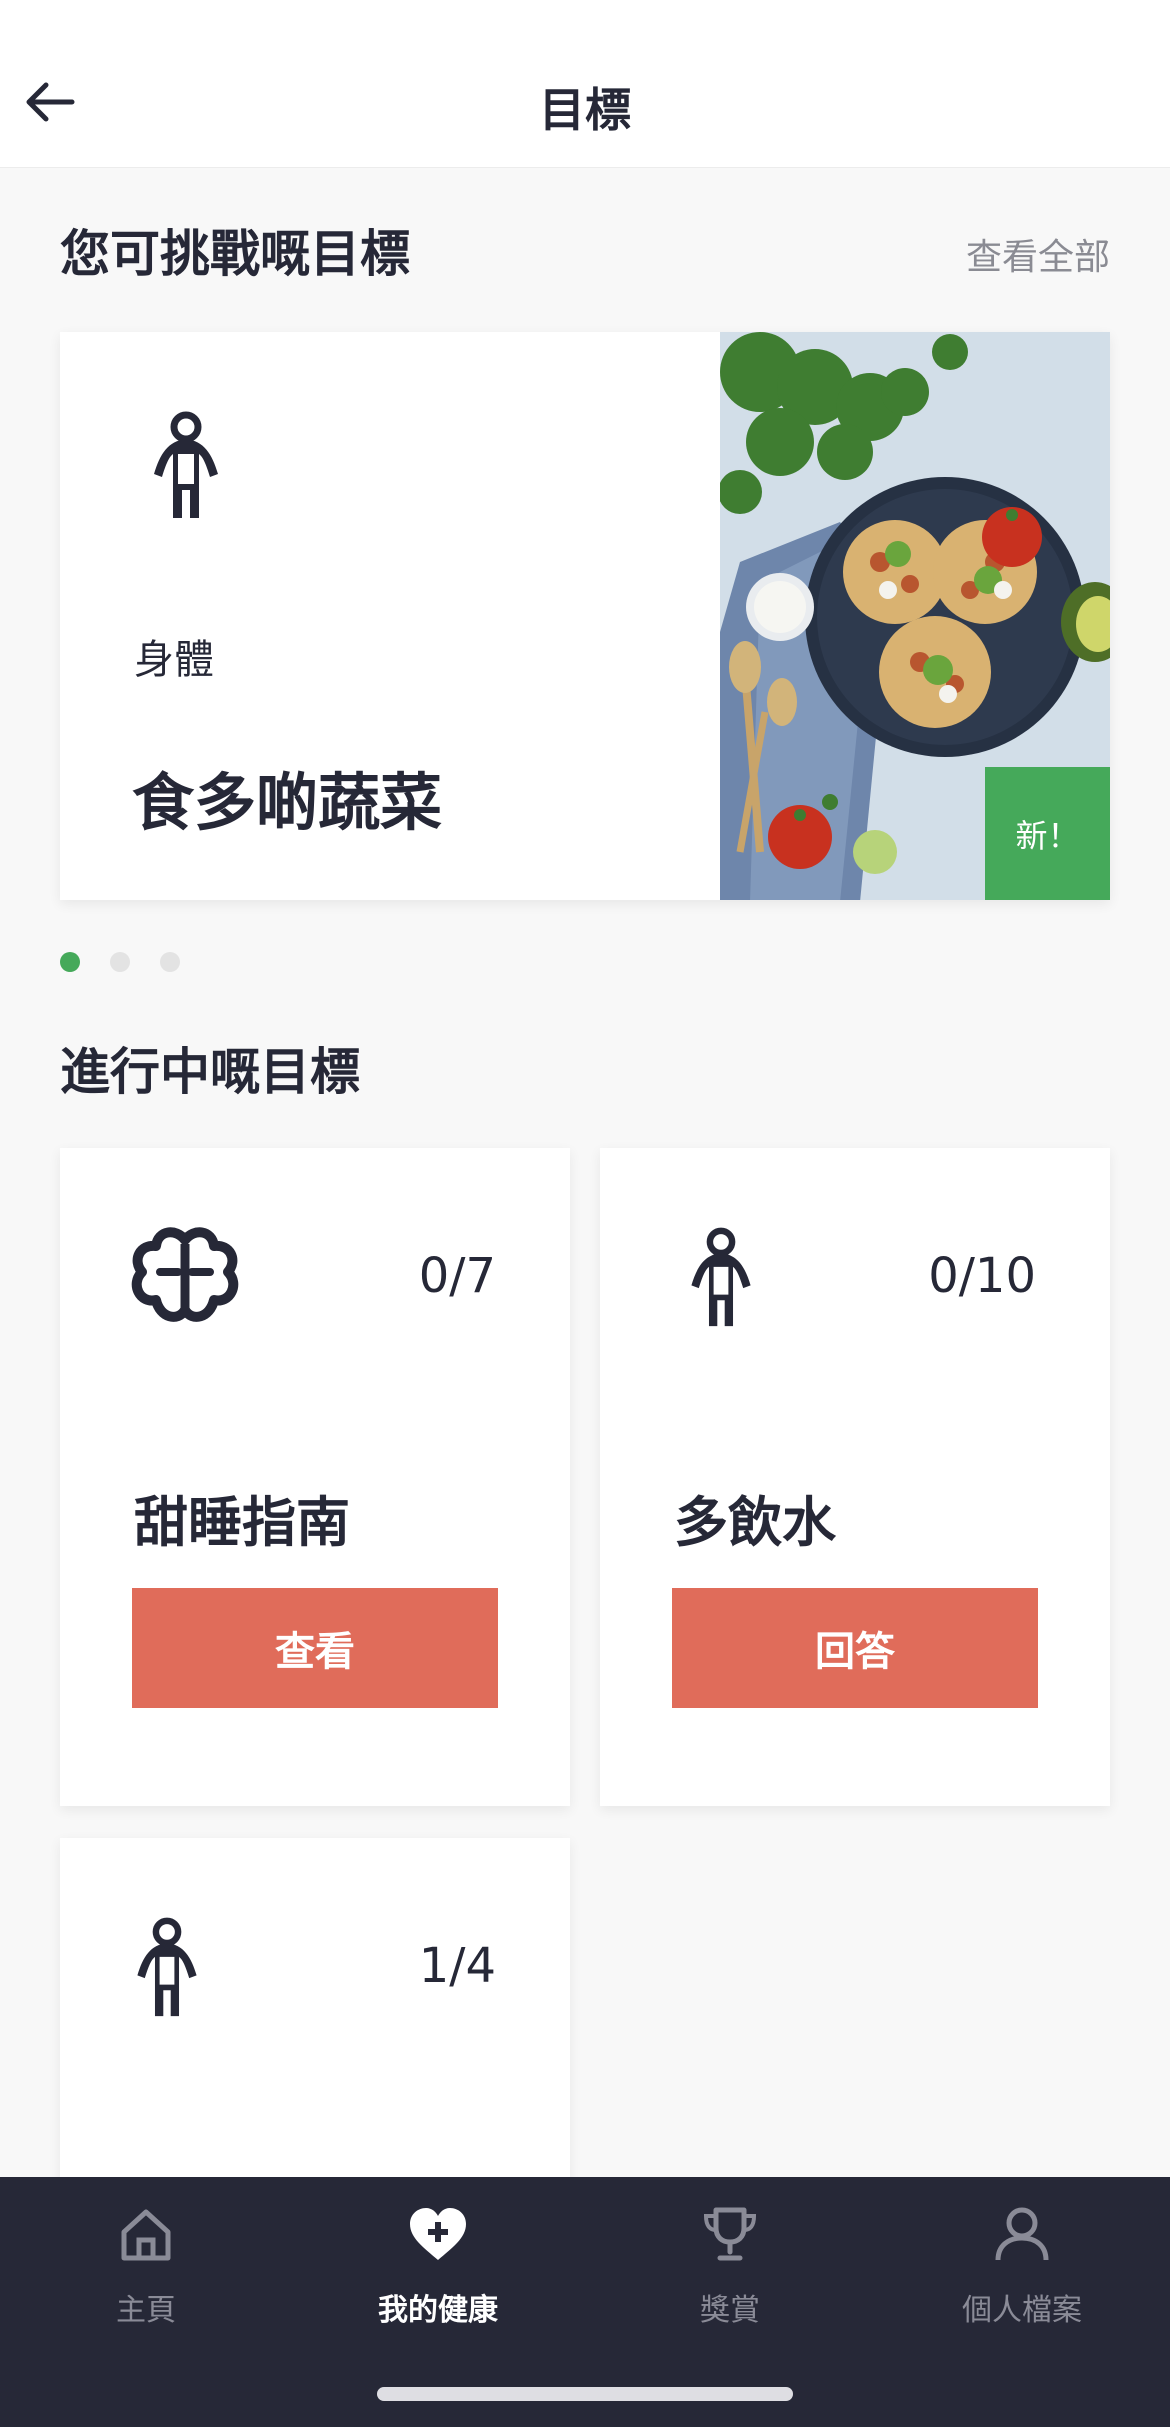  I want to click on goal-title: 甜睡指南, so click(242, 1522).